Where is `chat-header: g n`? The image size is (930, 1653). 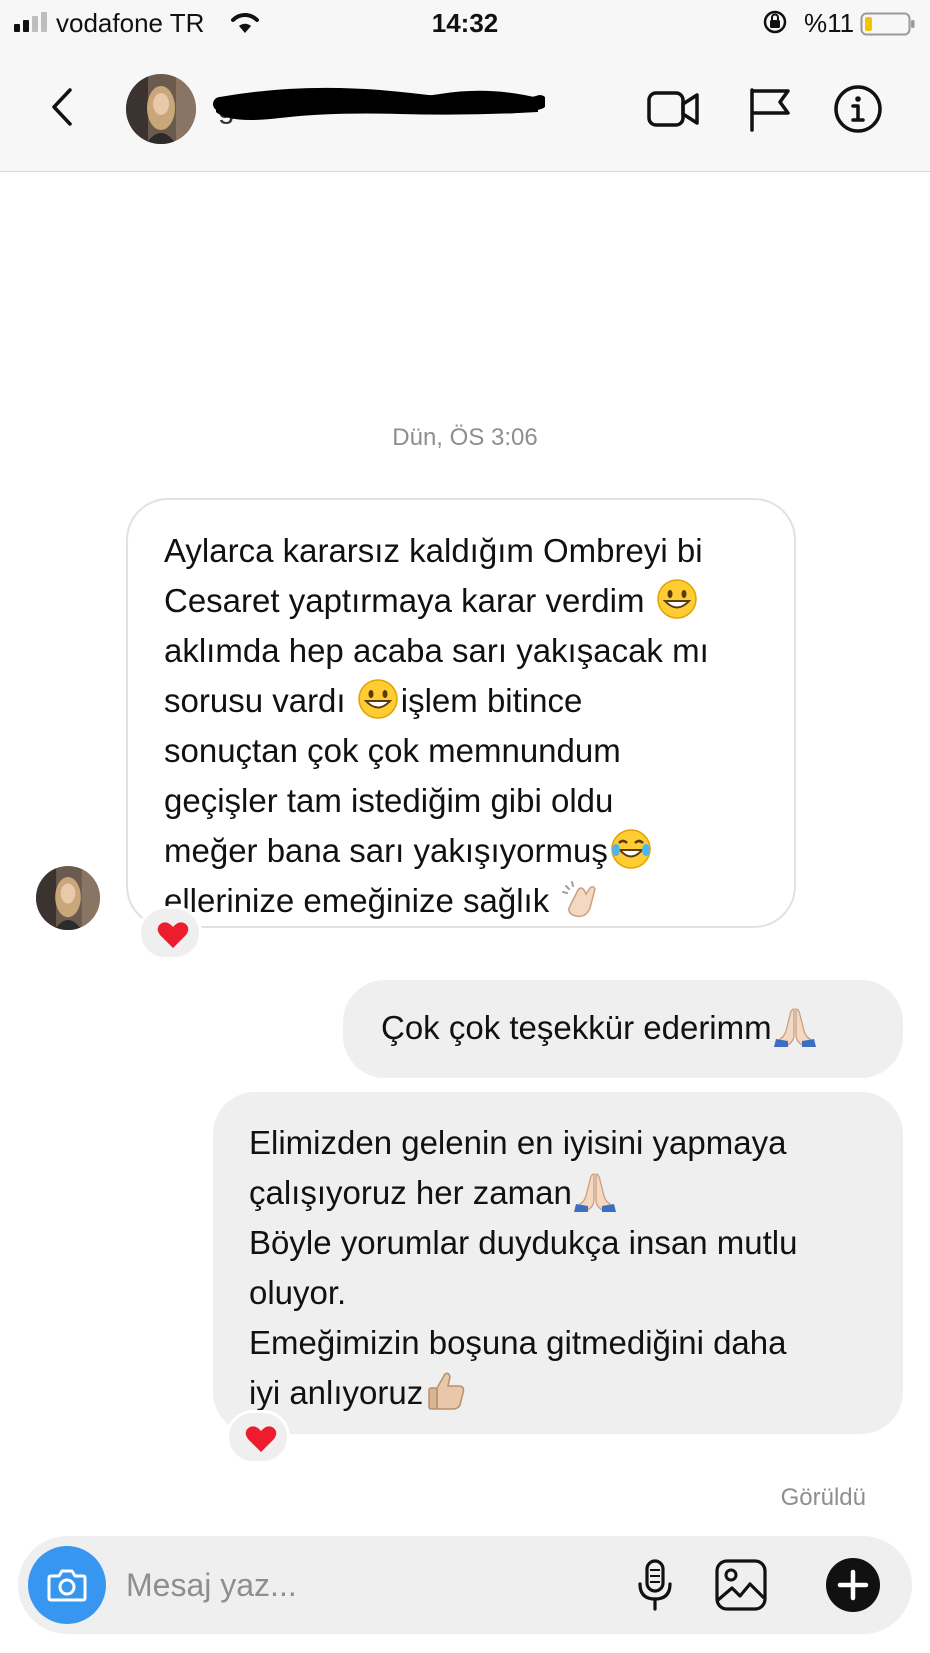
chat-header: g n is located at coordinates (465, 109).